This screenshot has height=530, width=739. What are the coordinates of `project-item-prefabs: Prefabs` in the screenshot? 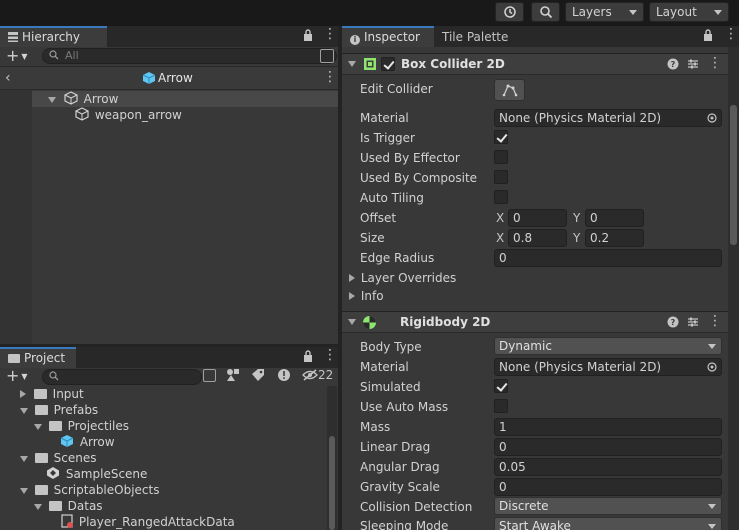 It's located at (59, 410).